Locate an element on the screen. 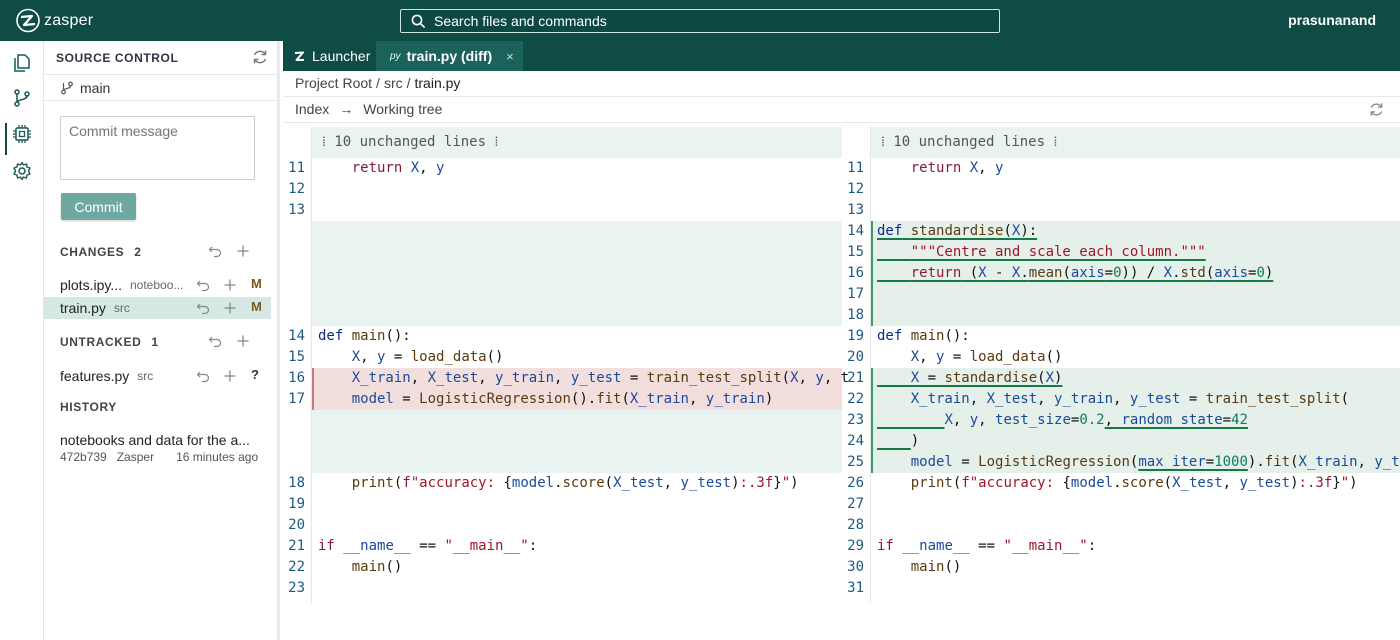 The image size is (1400, 640). branch-selector: main is located at coordinates (162, 87).